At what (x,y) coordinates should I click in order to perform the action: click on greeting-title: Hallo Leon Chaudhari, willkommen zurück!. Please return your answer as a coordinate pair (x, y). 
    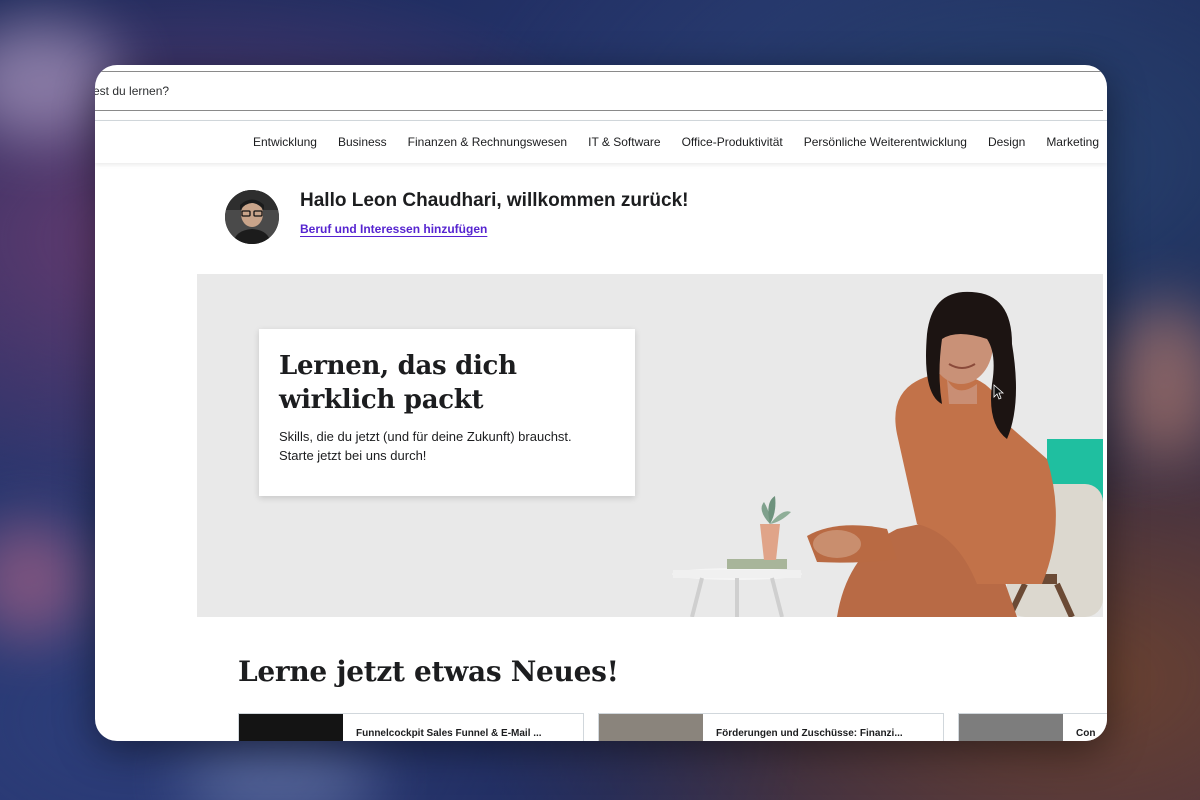
    Looking at the image, I should click on (494, 200).